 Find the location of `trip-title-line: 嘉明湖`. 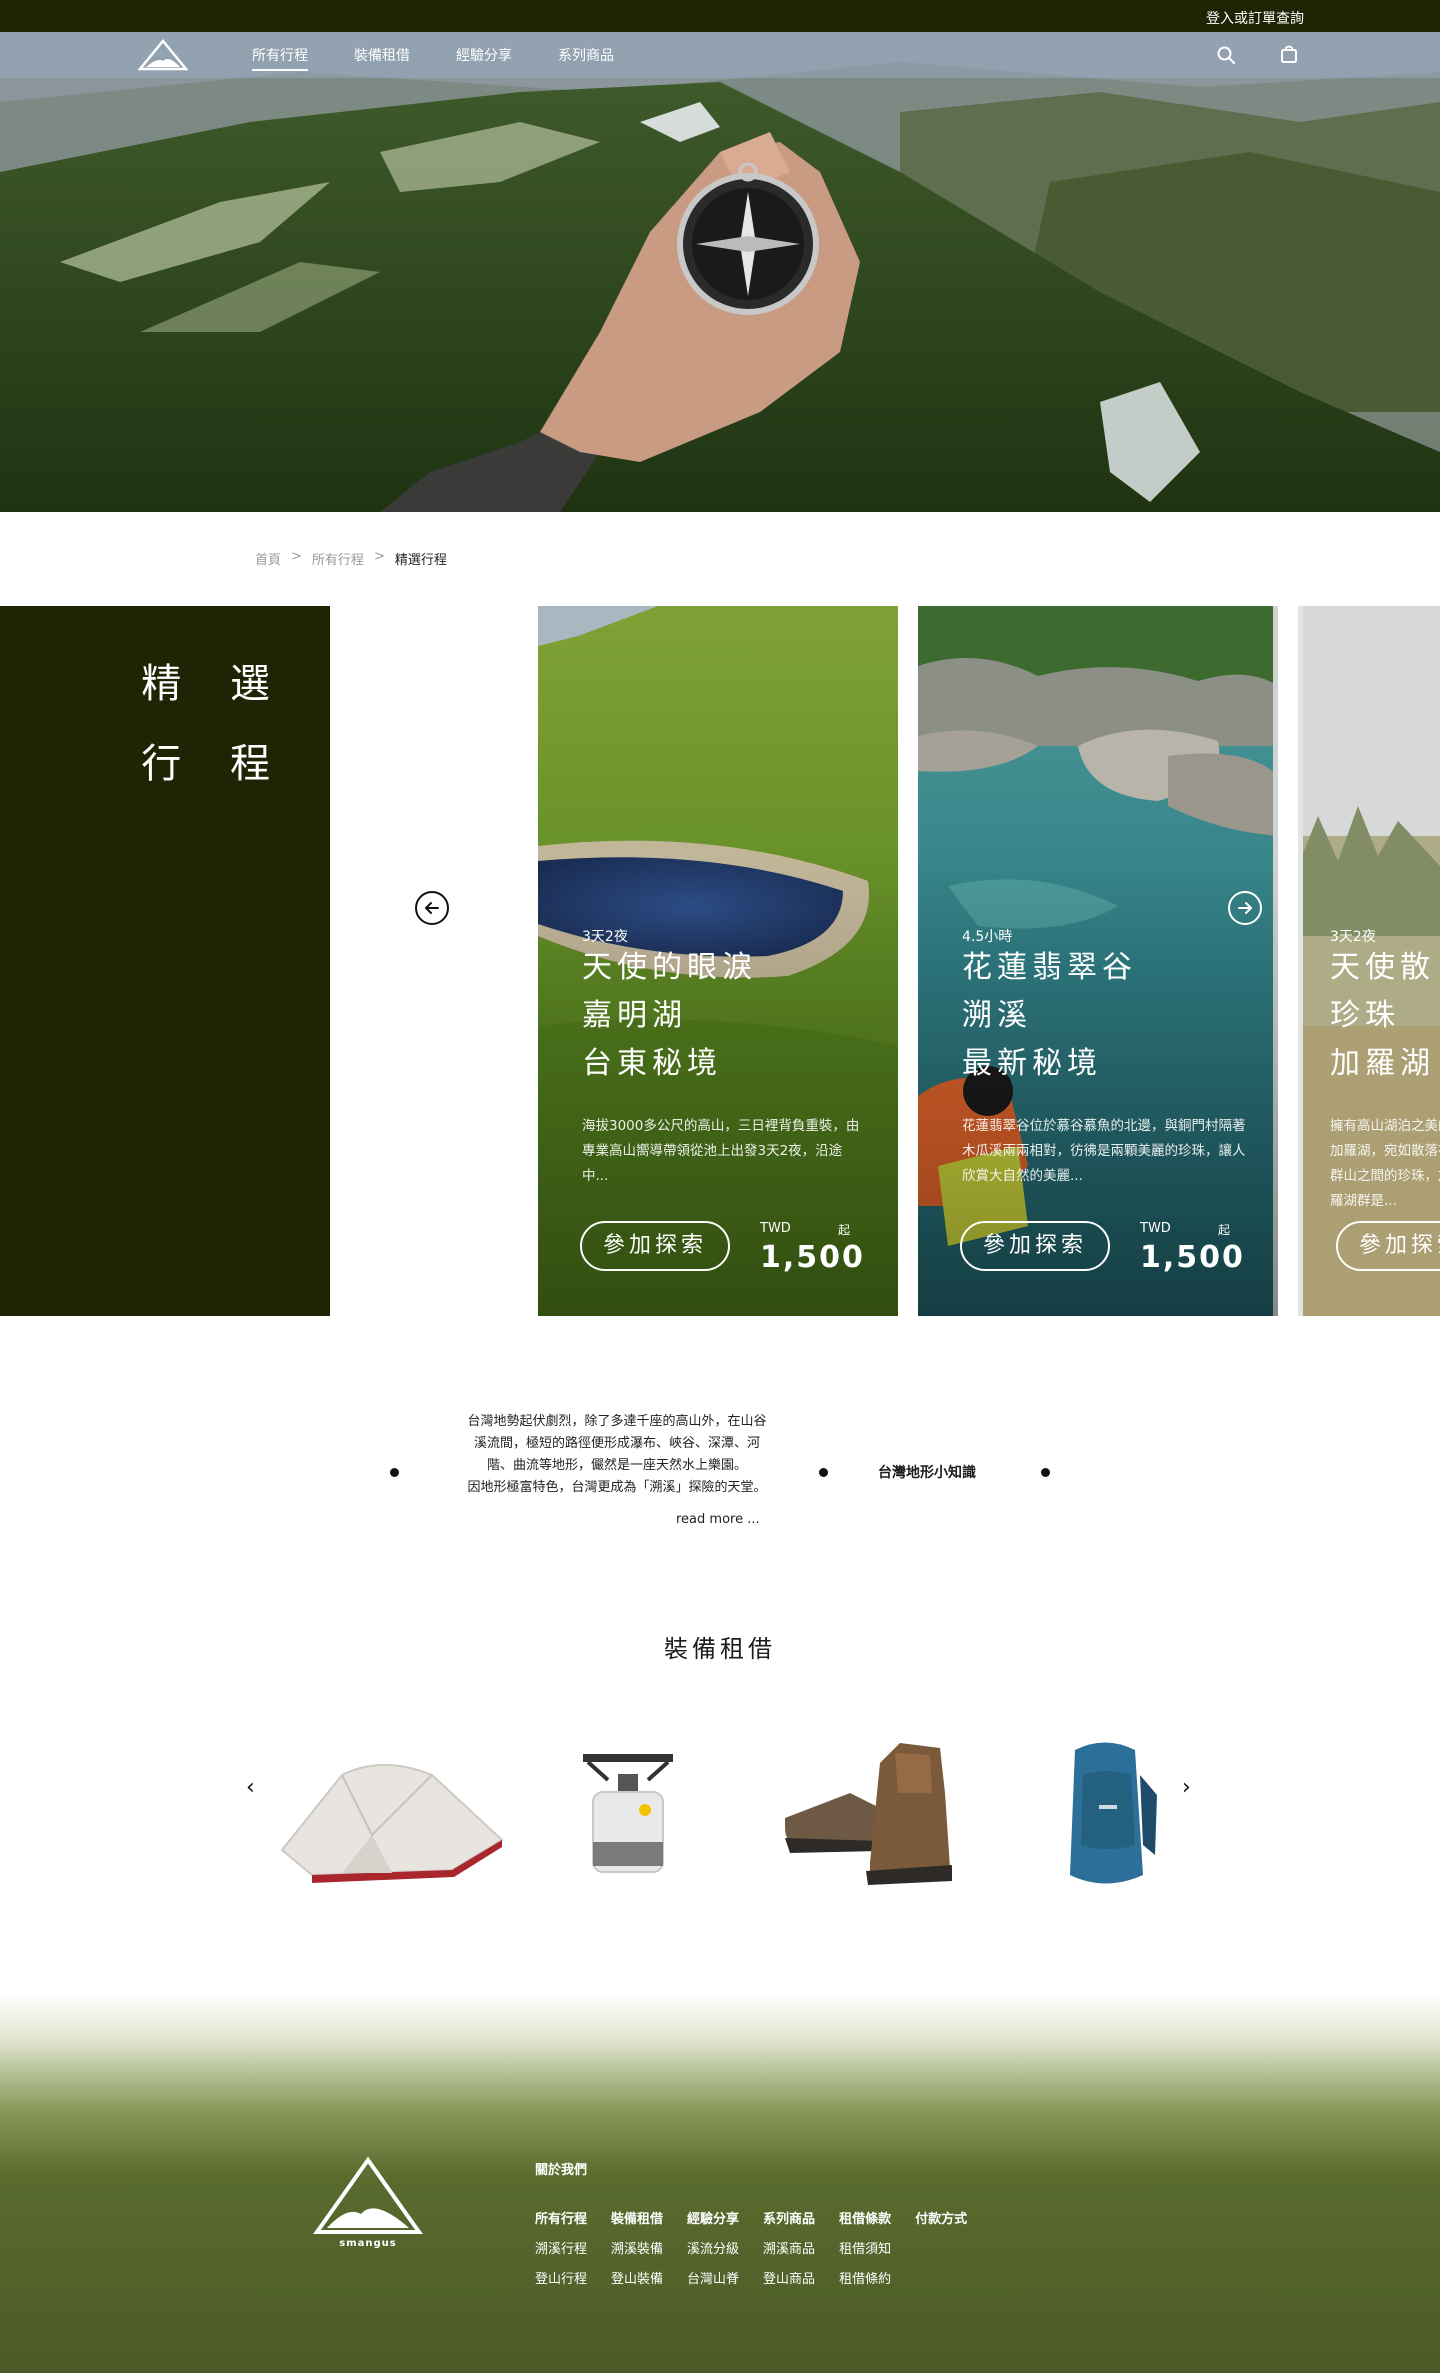

trip-title-line: 嘉明湖 is located at coordinates (634, 1015).